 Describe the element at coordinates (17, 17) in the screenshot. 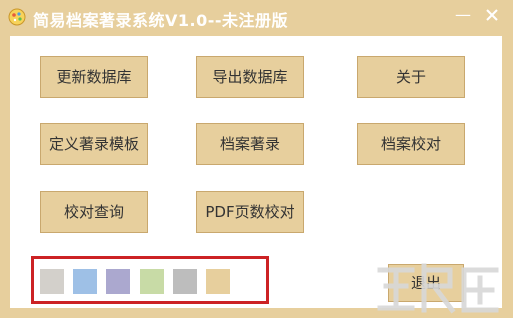

I see `app-icon` at that location.